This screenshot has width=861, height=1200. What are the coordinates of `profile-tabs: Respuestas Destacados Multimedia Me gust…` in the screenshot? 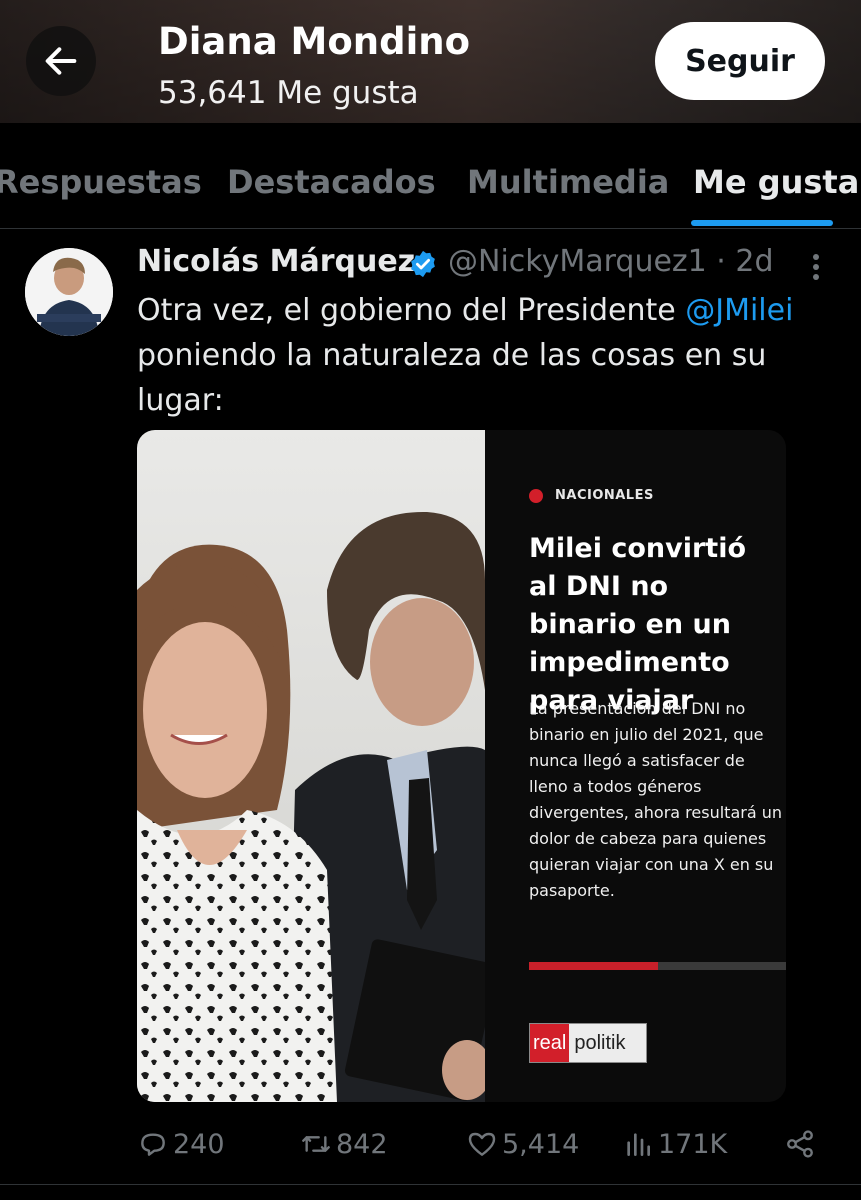 It's located at (430, 176).